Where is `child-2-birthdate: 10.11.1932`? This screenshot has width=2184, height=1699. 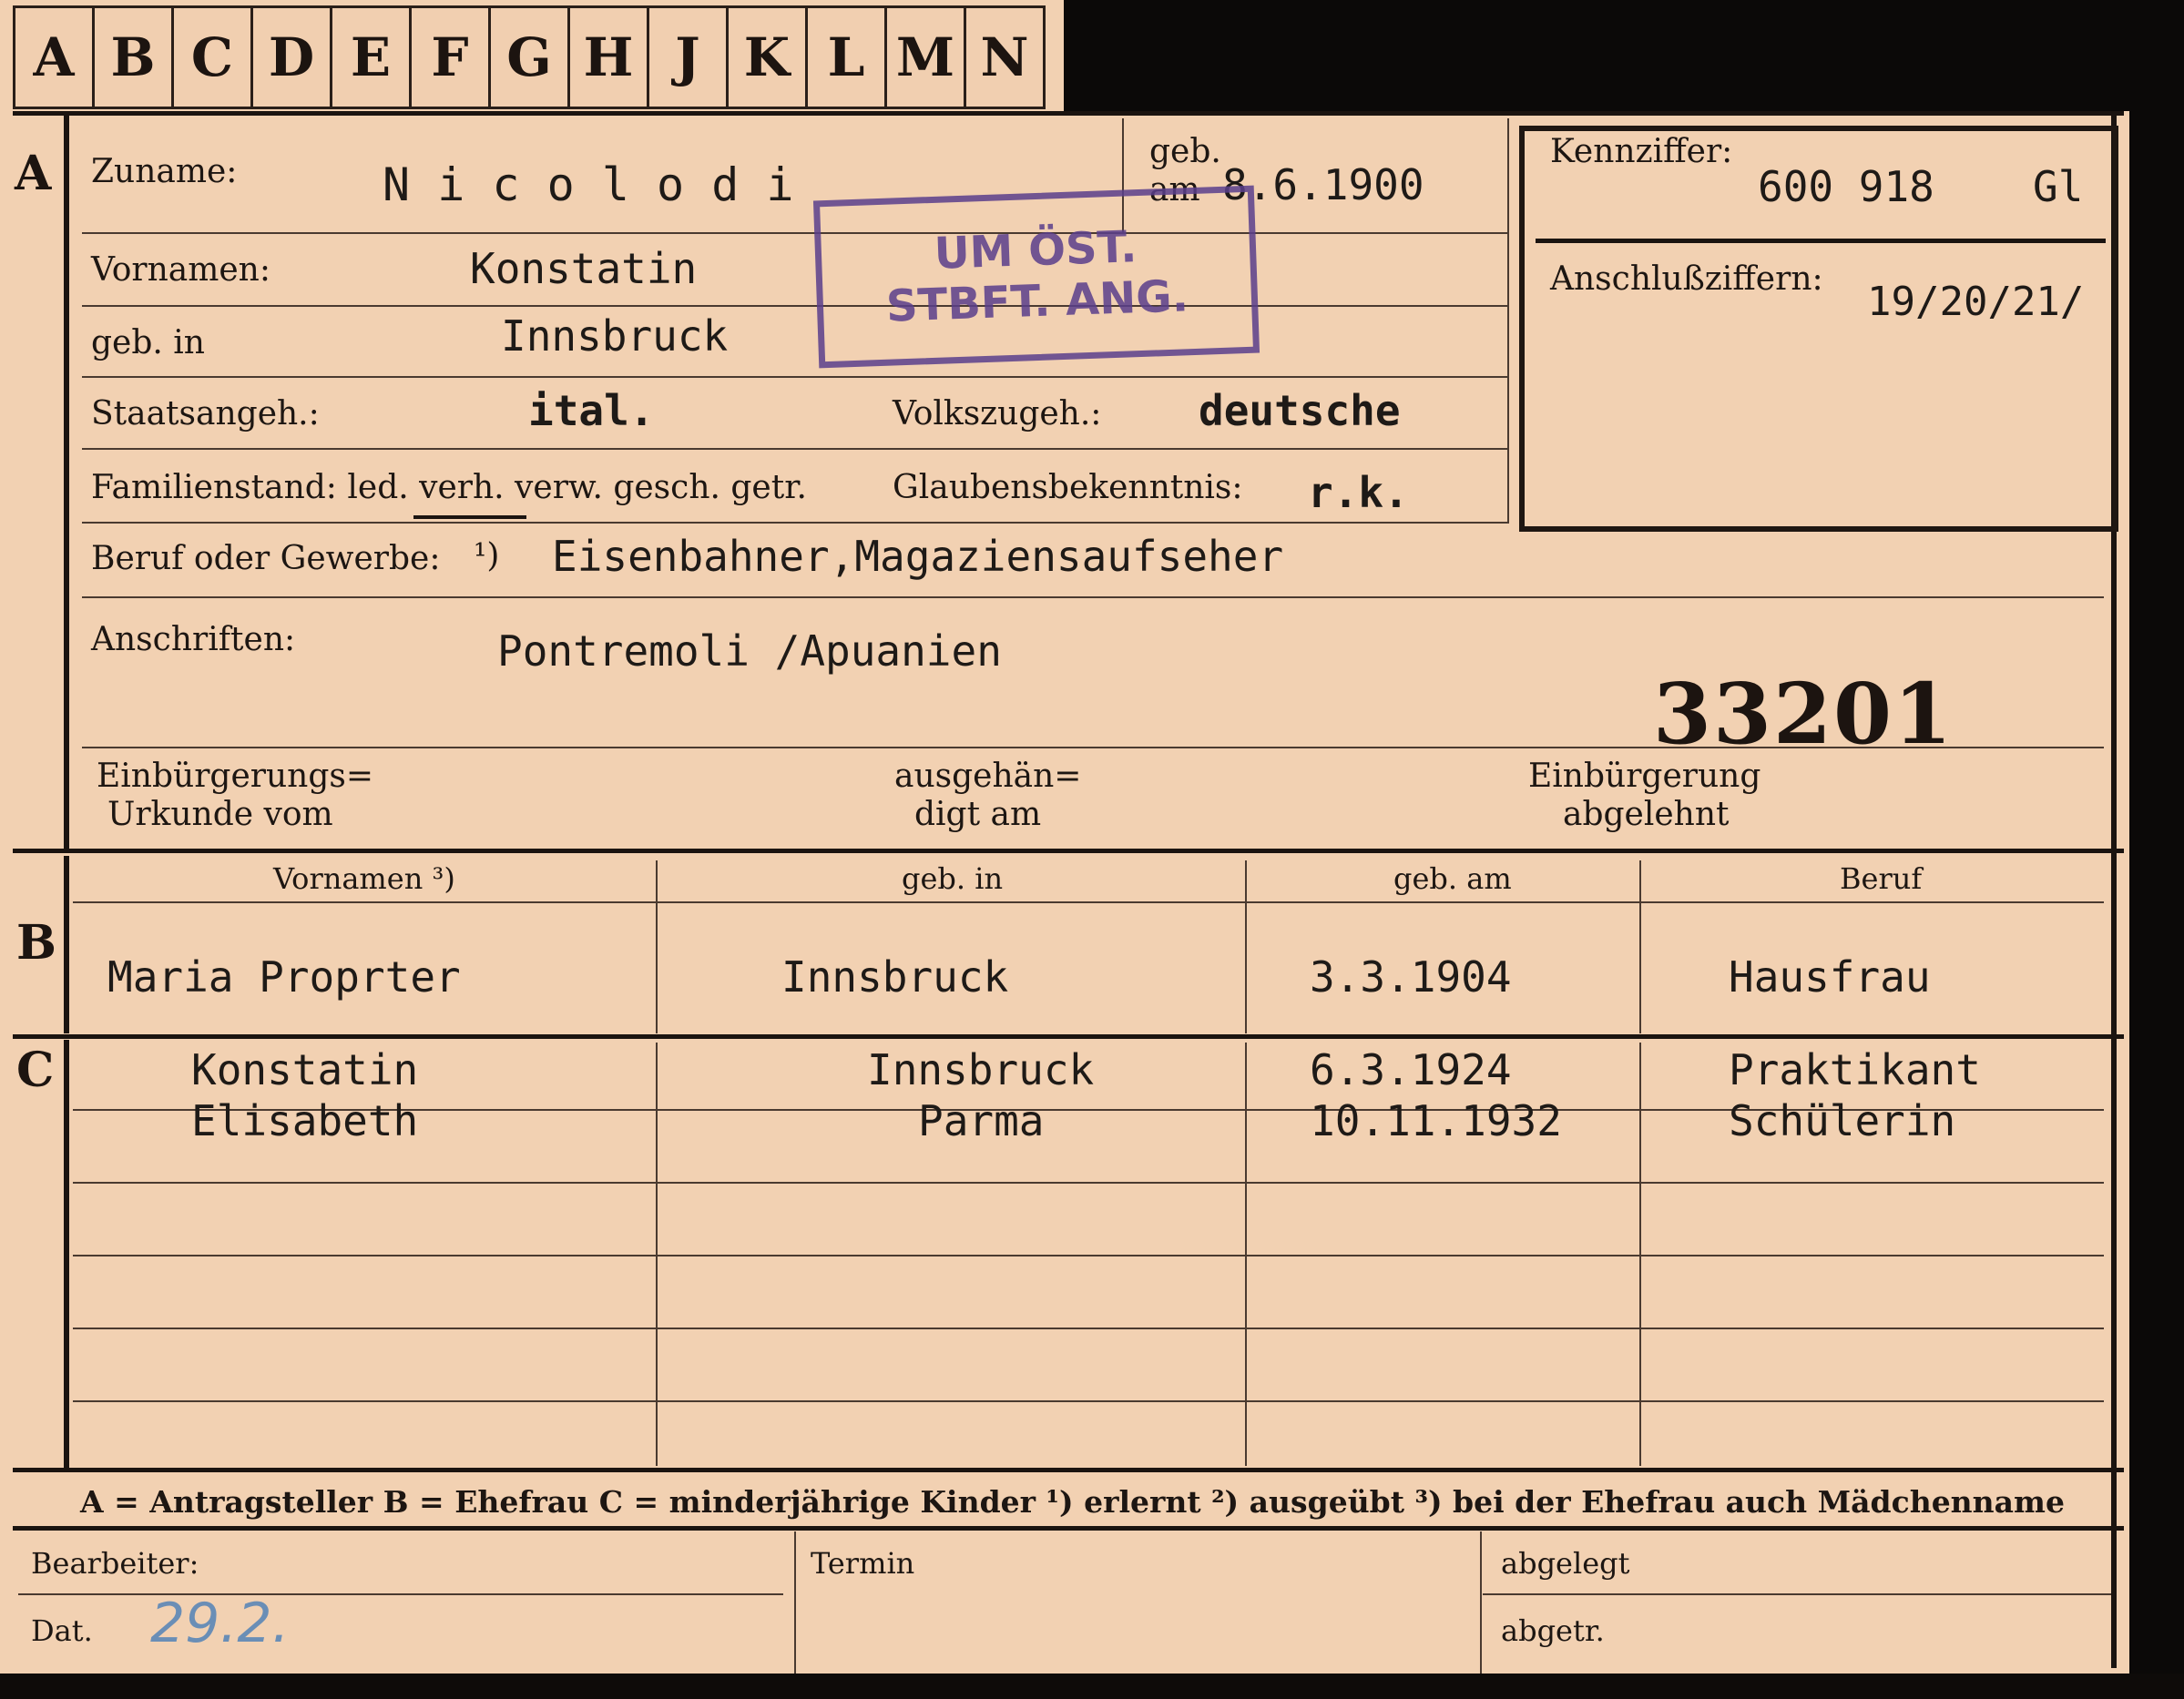 child-2-birthdate: 10.11.1932 is located at coordinates (1436, 1120).